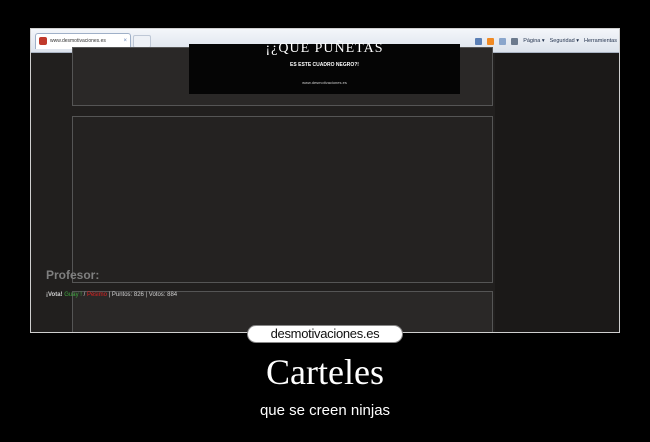  What do you see at coordinates (491, 41) in the screenshot?
I see `feeds-icon` at bounding box center [491, 41].